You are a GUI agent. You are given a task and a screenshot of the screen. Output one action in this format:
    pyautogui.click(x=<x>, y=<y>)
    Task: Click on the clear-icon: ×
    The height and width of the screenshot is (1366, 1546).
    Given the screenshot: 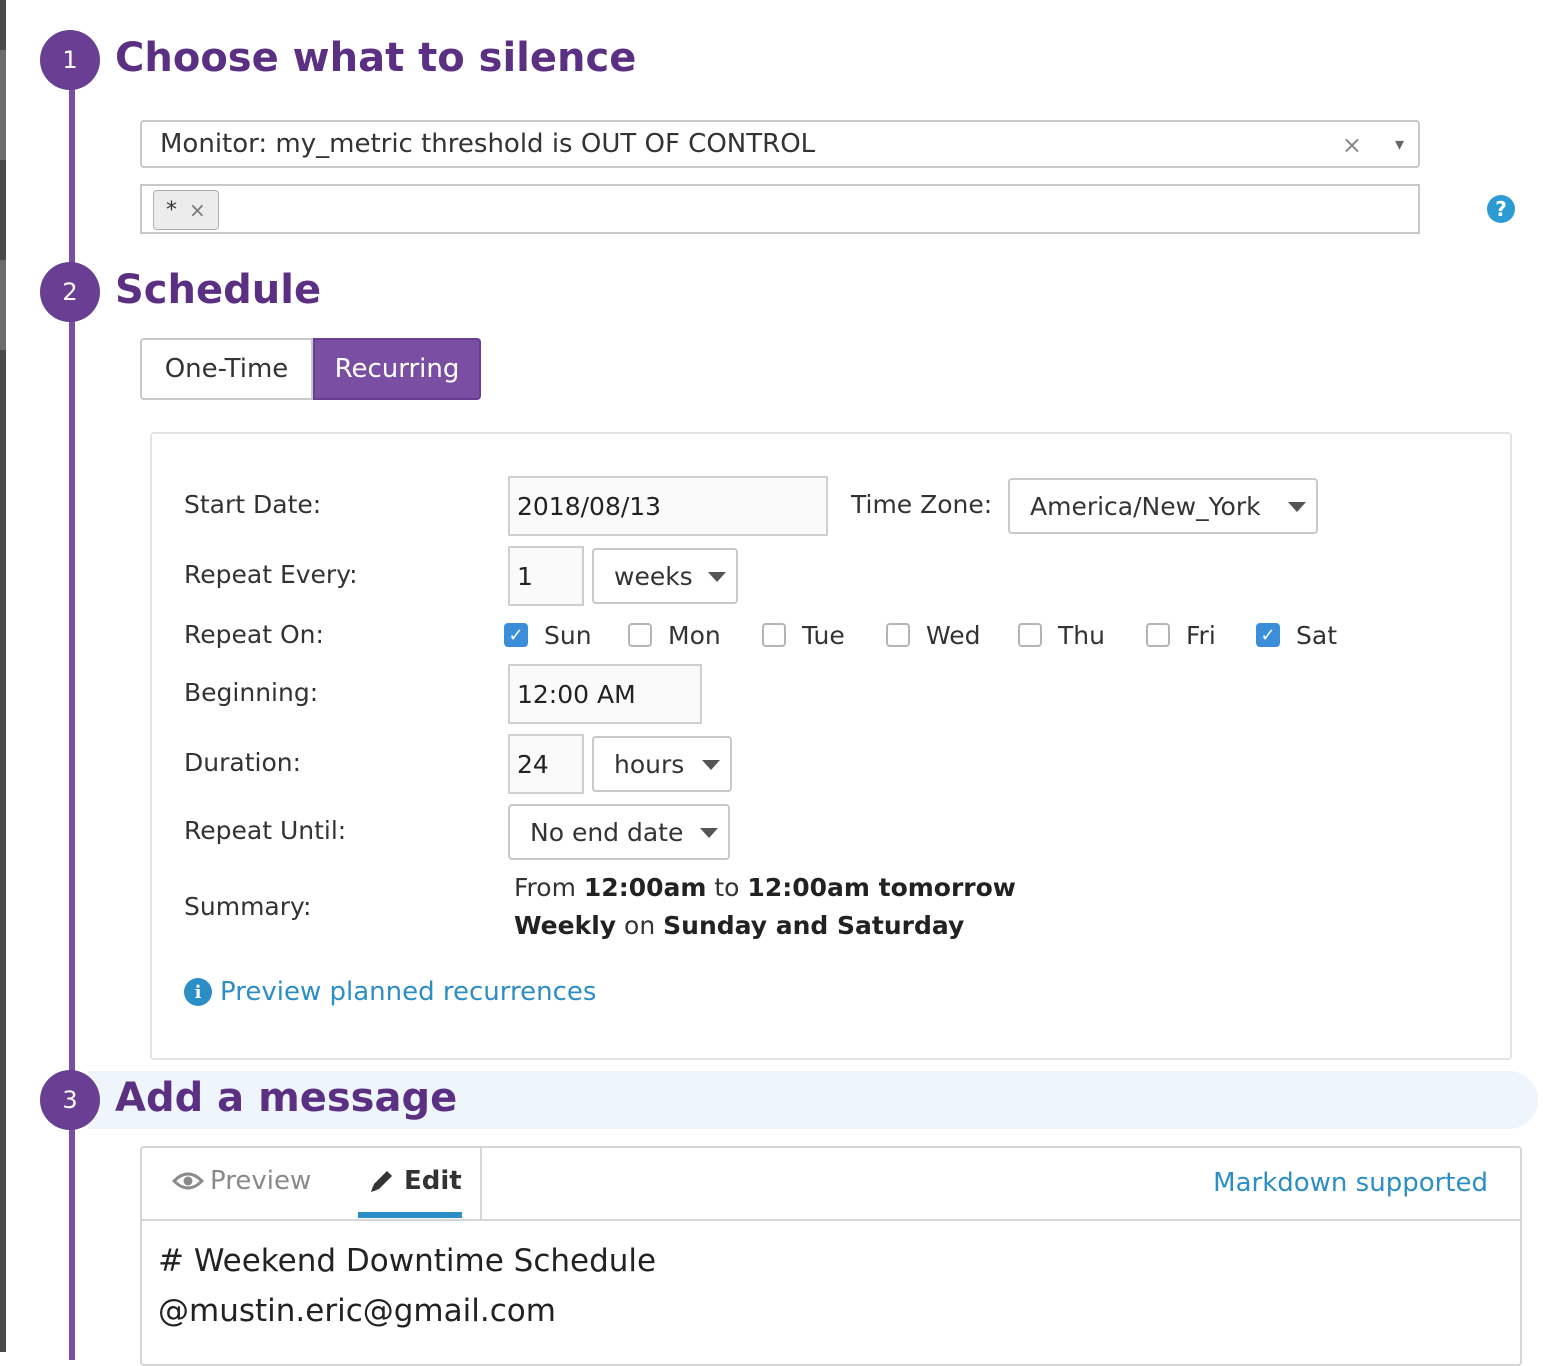 What is the action you would take?
    pyautogui.click(x=1352, y=145)
    